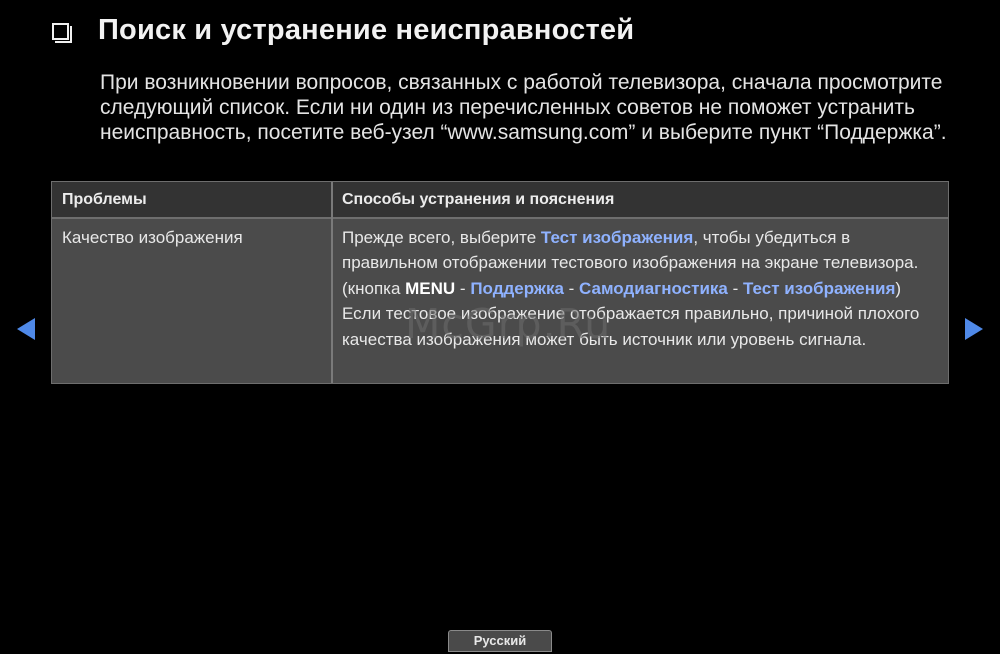 The width and height of the screenshot is (1000, 654). I want to click on table-header: Проблемы Способы устранения и пояснения, so click(500, 200).